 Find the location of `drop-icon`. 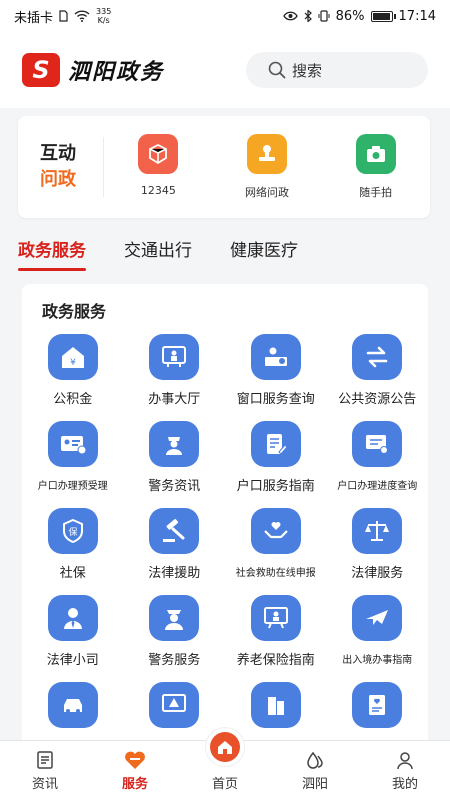

drop-icon is located at coordinates (315, 760).